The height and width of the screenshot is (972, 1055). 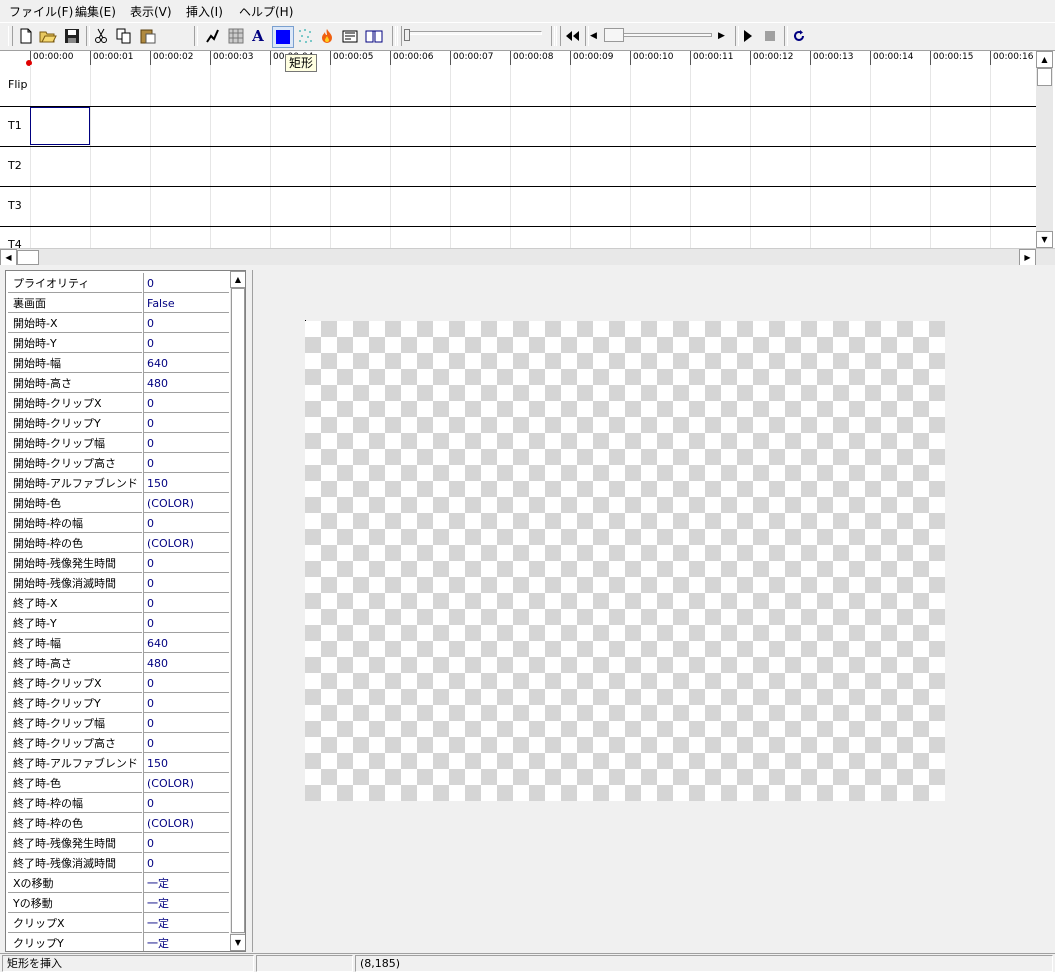 I want to click on property-row: 開始時-枠の幅 0, so click(x=118, y=523).